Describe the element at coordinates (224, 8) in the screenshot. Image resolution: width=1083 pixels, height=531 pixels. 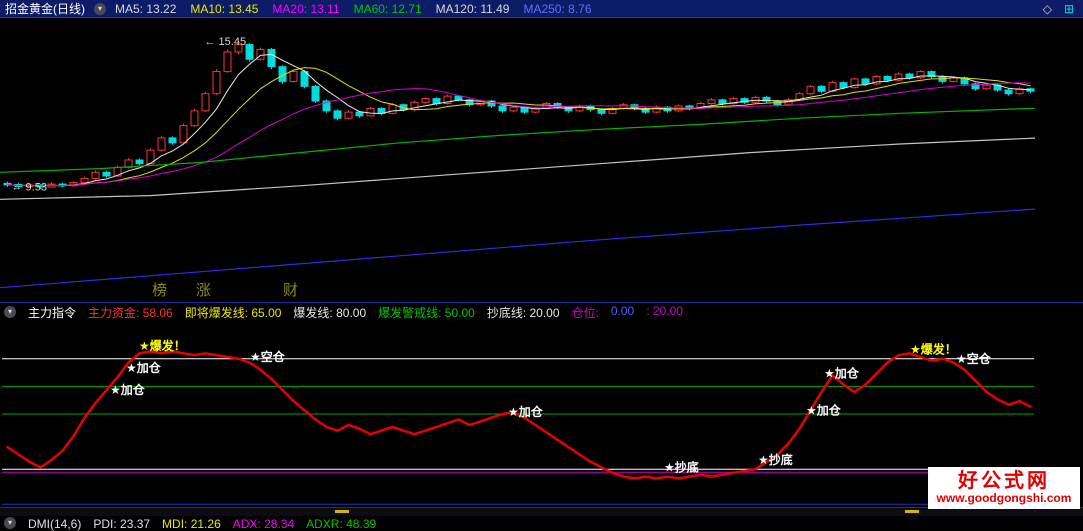
I see `ma-value-label: MA10: 13.45` at that location.